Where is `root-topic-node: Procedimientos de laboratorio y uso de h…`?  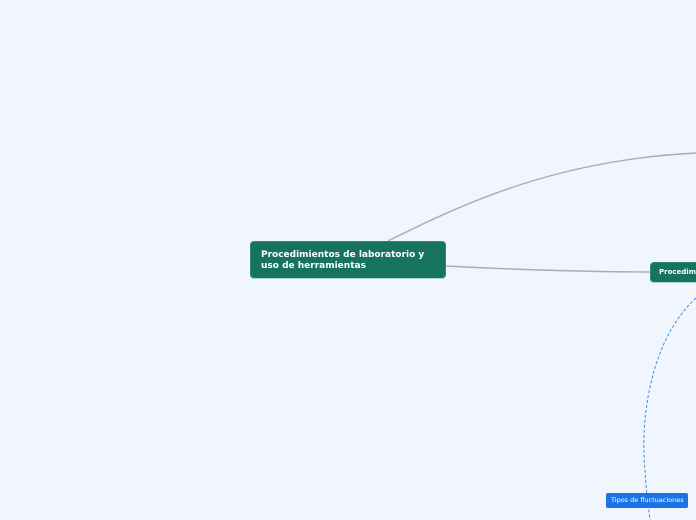 root-topic-node: Procedimientos de laboratorio y uso de h… is located at coordinates (348, 260).